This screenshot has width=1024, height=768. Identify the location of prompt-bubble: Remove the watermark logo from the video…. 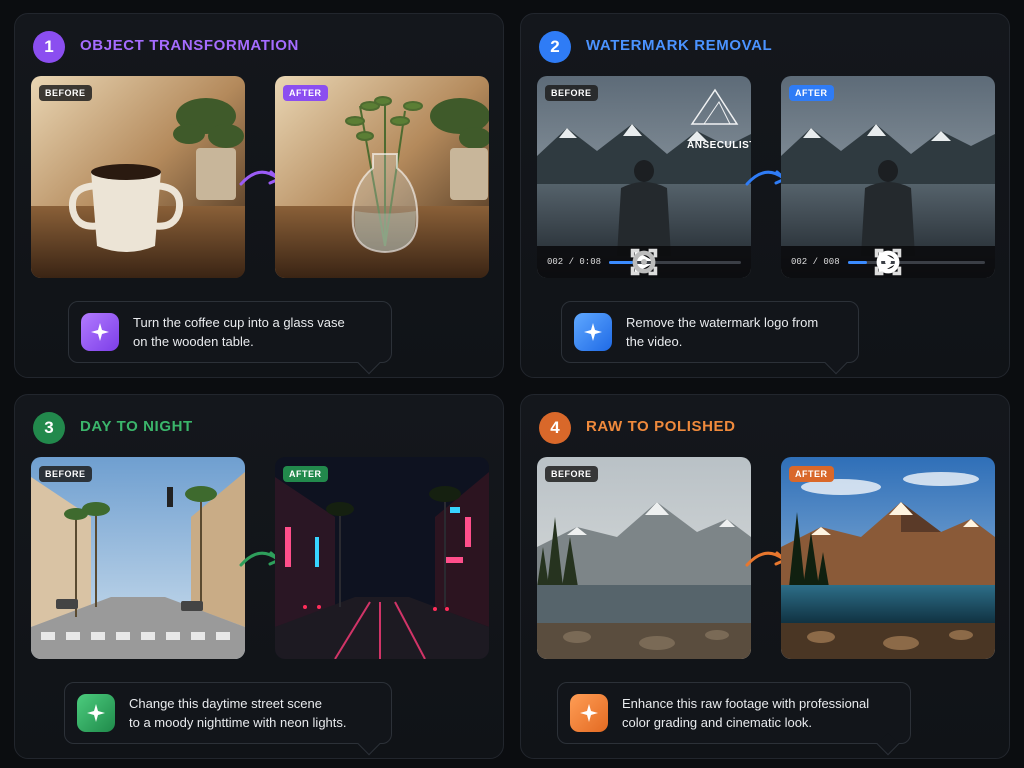
(710, 338).